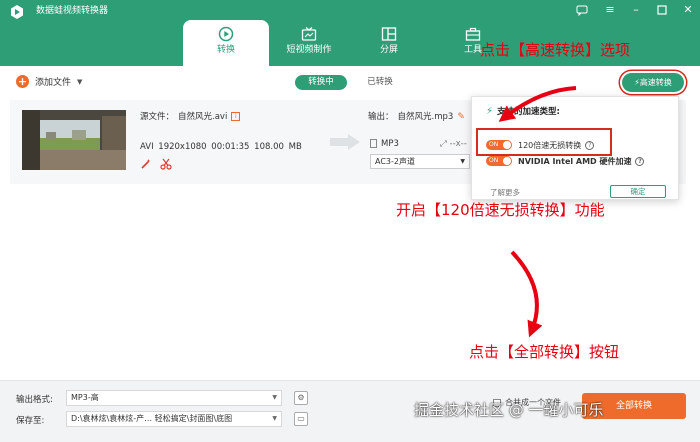 The image size is (700, 442). I want to click on tab-converting: 转换中, so click(321, 82).